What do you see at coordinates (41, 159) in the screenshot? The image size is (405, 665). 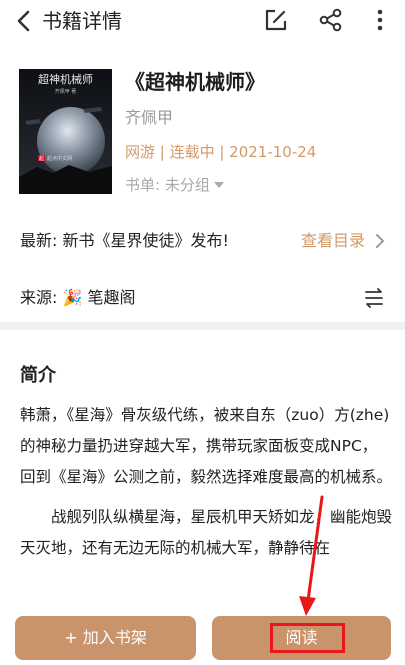 I see `cover-publisher-badge: 起` at bounding box center [41, 159].